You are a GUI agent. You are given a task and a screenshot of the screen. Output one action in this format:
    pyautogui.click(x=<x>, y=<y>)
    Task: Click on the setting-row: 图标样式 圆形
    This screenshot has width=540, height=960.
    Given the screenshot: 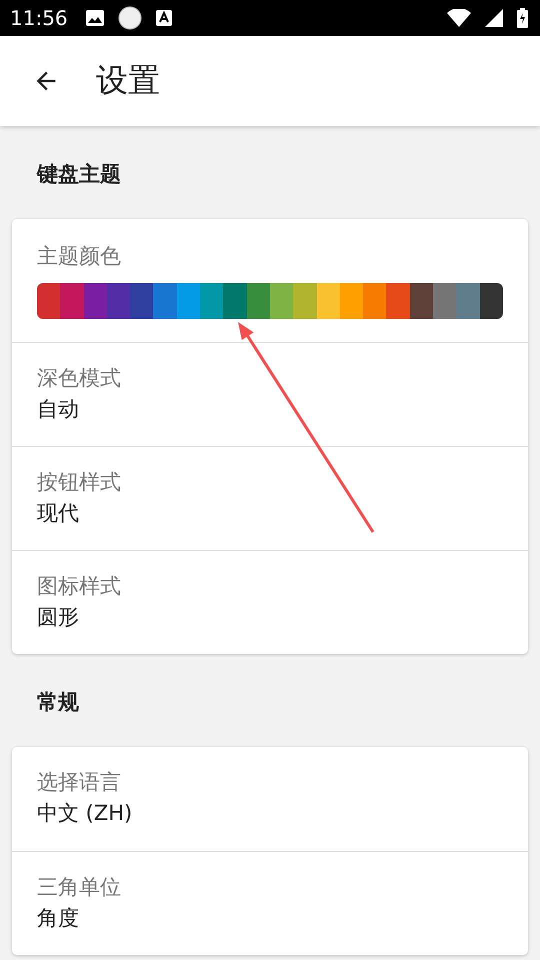 What is the action you would take?
    pyautogui.click(x=270, y=602)
    